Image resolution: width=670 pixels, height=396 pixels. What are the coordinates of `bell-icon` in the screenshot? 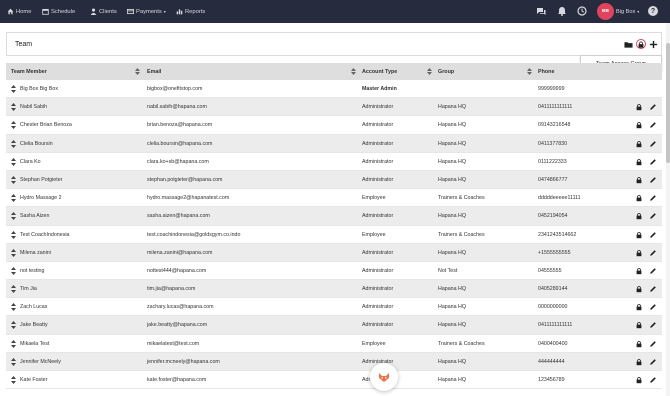 It's located at (562, 11).